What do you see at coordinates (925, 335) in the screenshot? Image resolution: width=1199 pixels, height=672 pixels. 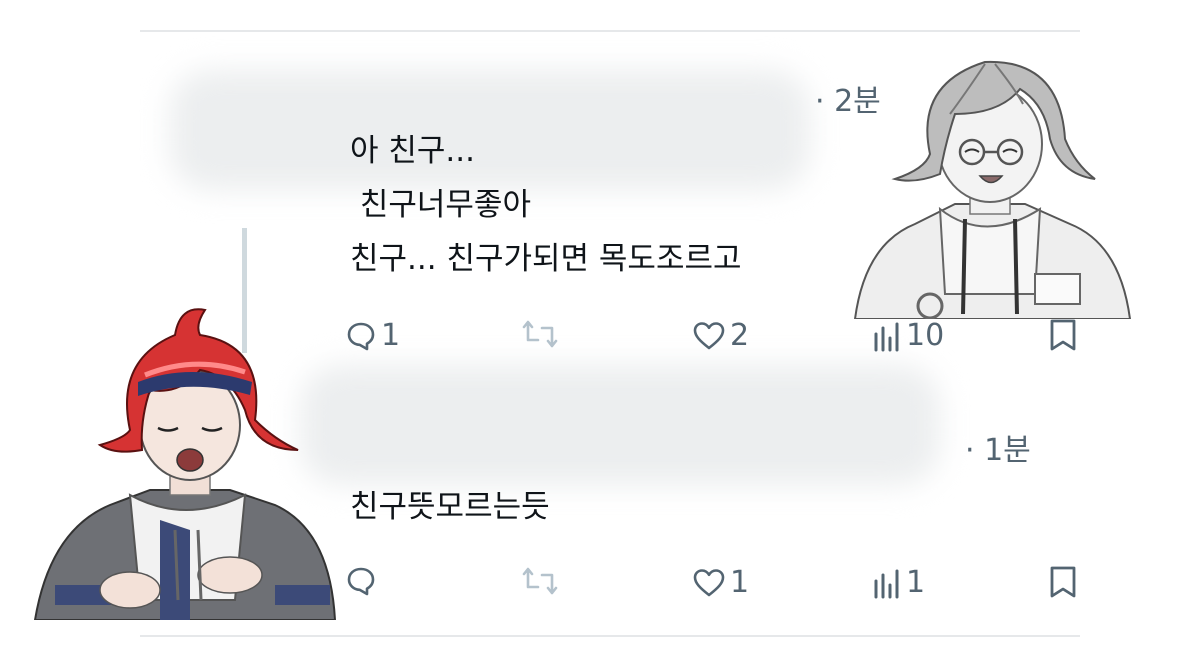 I see `reply1-views-count: 10` at bounding box center [925, 335].